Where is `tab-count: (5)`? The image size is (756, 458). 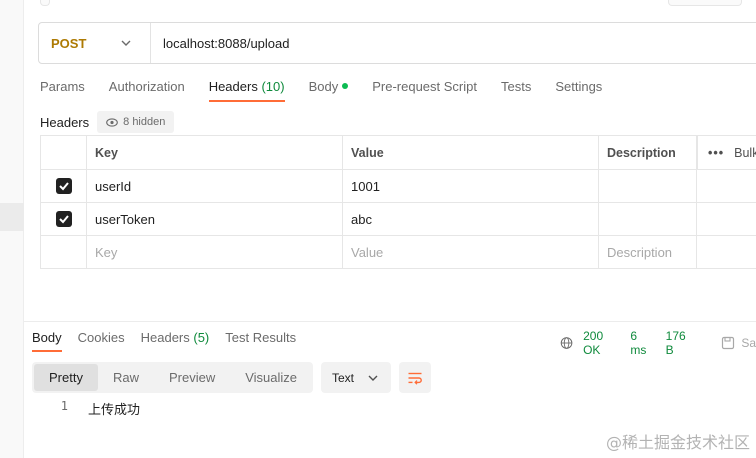 tab-count: (5) is located at coordinates (201, 337).